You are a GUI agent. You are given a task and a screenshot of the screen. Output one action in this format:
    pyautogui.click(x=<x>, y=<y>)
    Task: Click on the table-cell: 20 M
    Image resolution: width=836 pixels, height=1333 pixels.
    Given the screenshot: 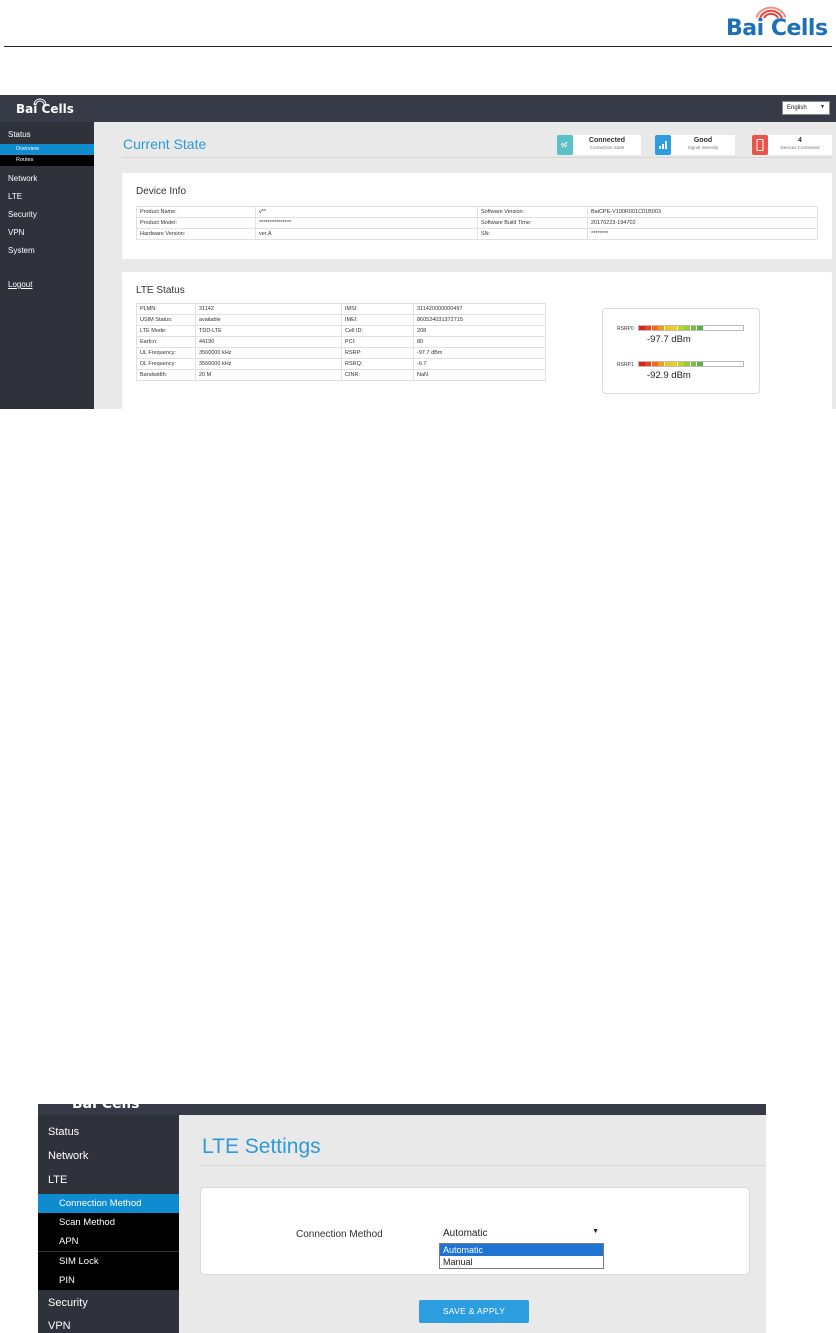 What is the action you would take?
    pyautogui.click(x=268, y=375)
    